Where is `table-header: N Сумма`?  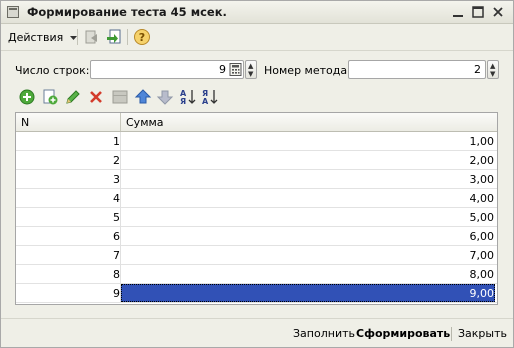
table-header: N Сумма is located at coordinates (256, 122).